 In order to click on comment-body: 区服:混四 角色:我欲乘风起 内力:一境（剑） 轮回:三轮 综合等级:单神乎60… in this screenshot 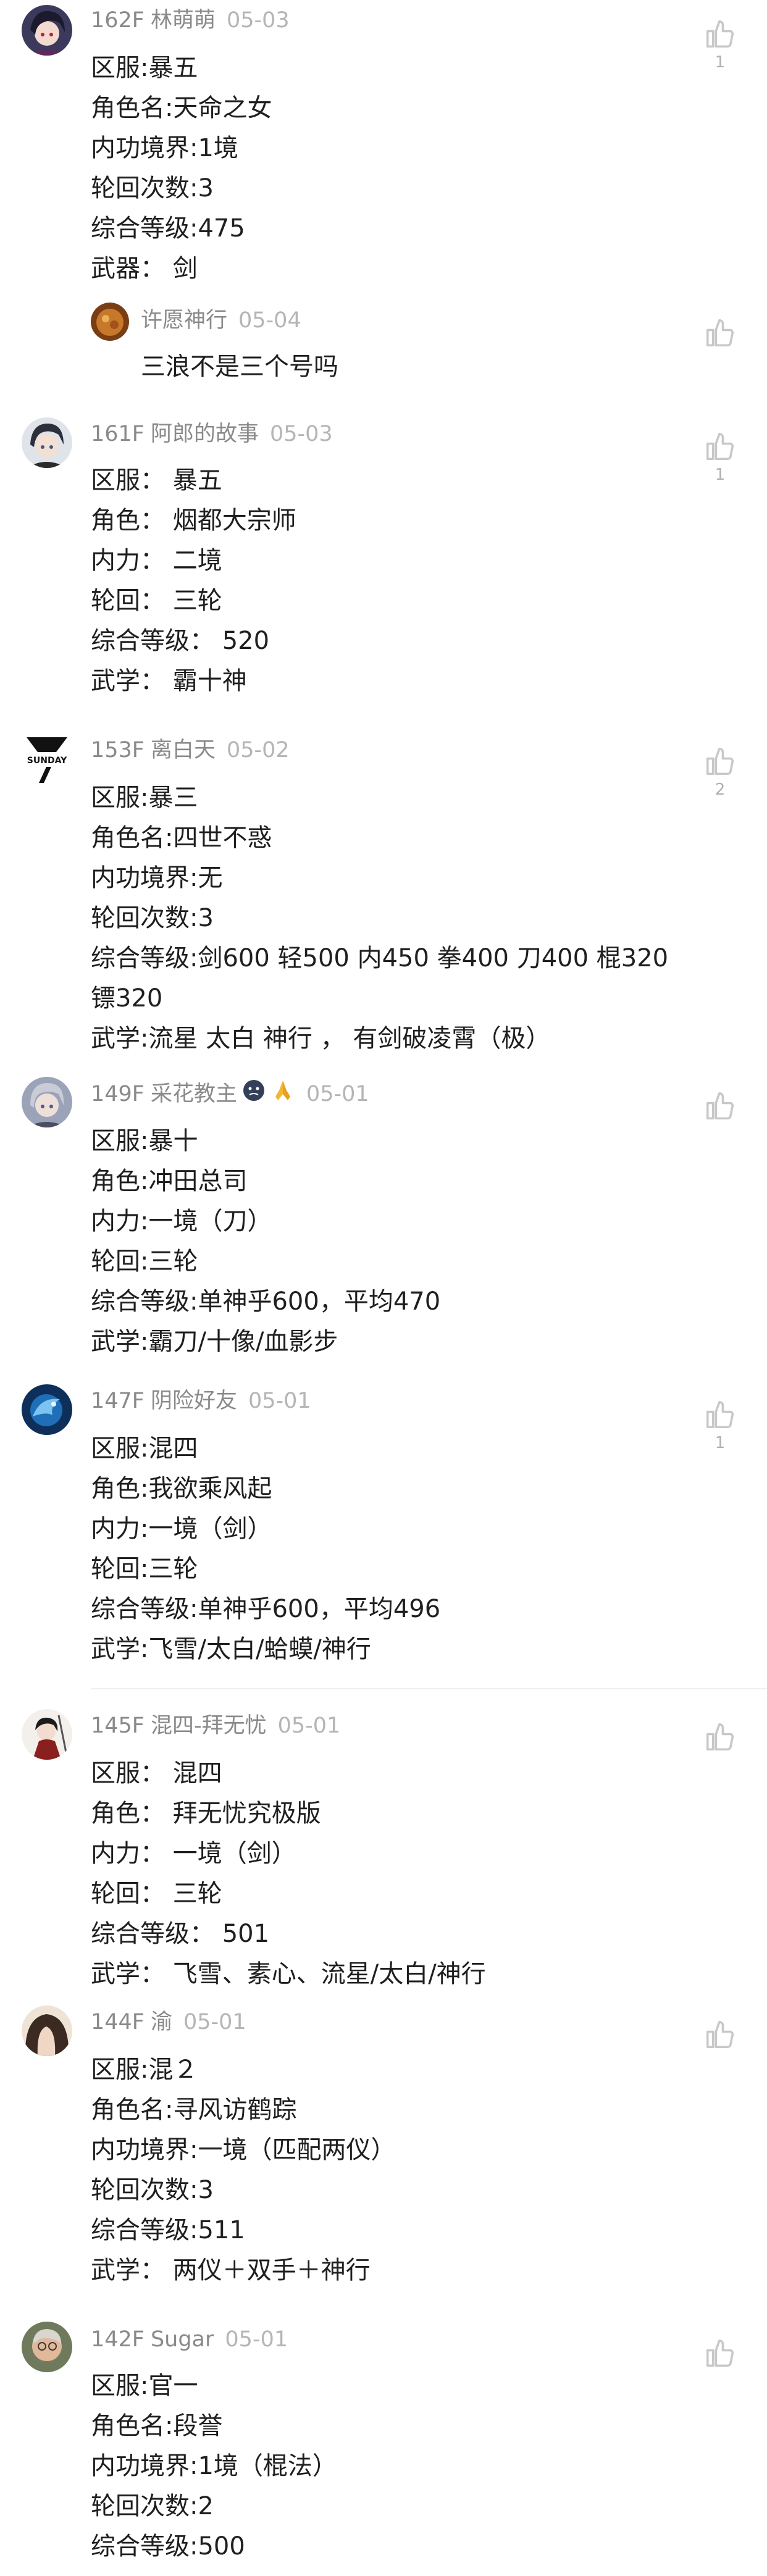, I will do `click(410, 1549)`.